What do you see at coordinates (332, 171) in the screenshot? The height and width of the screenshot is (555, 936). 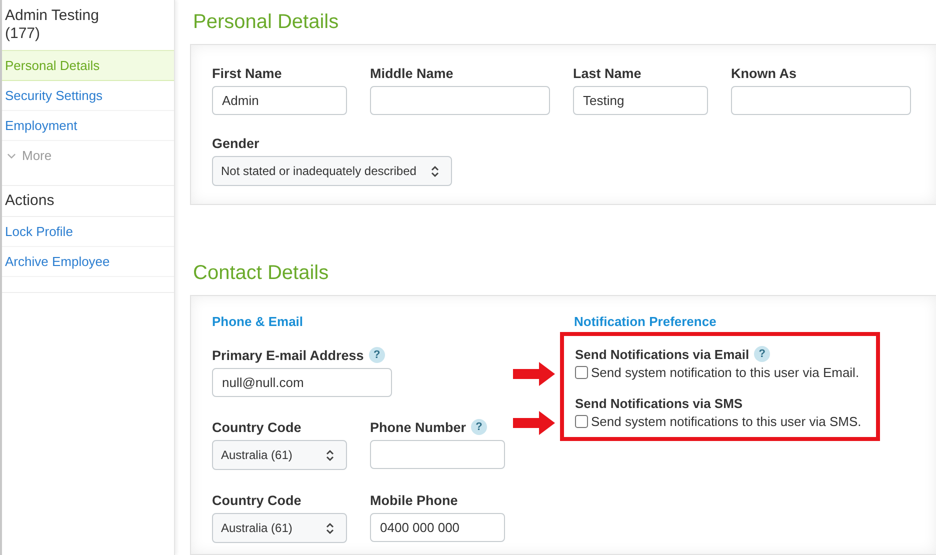 I see `select-field: Not stated or inadequately described` at bounding box center [332, 171].